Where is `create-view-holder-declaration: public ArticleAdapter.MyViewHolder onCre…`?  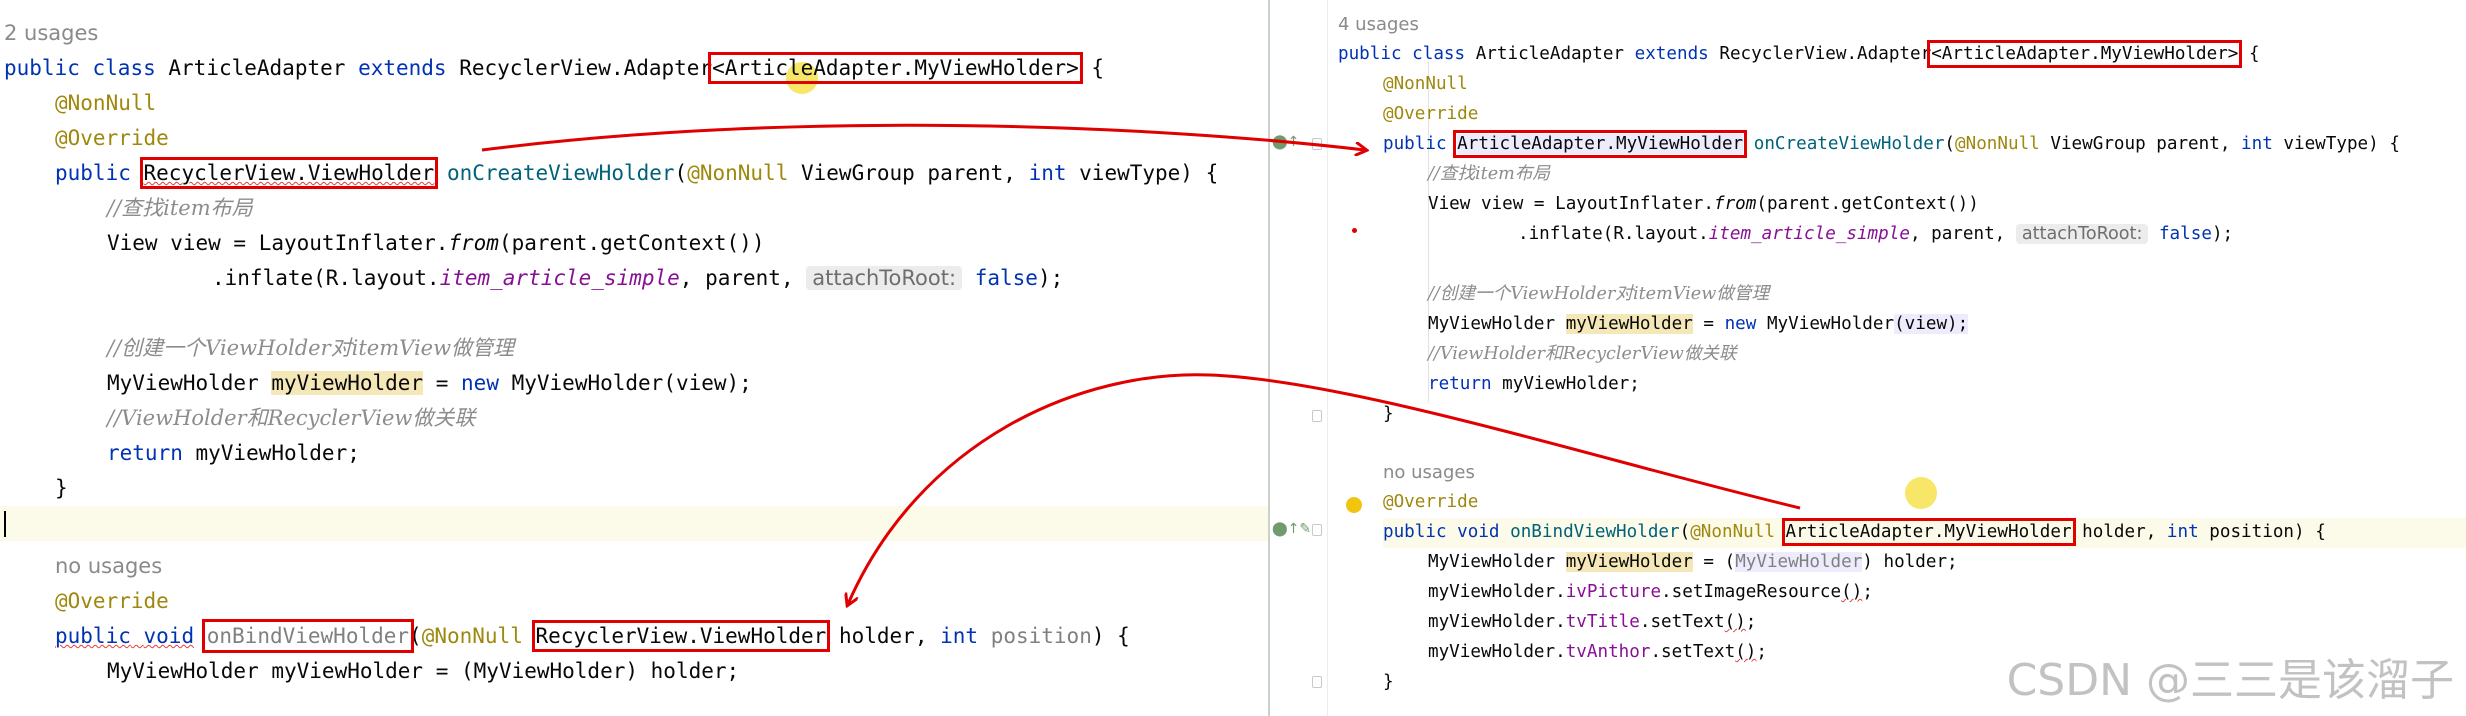 create-view-holder-declaration: public ArticleAdapter.MyViewHolder onCre… is located at coordinates (1891, 144).